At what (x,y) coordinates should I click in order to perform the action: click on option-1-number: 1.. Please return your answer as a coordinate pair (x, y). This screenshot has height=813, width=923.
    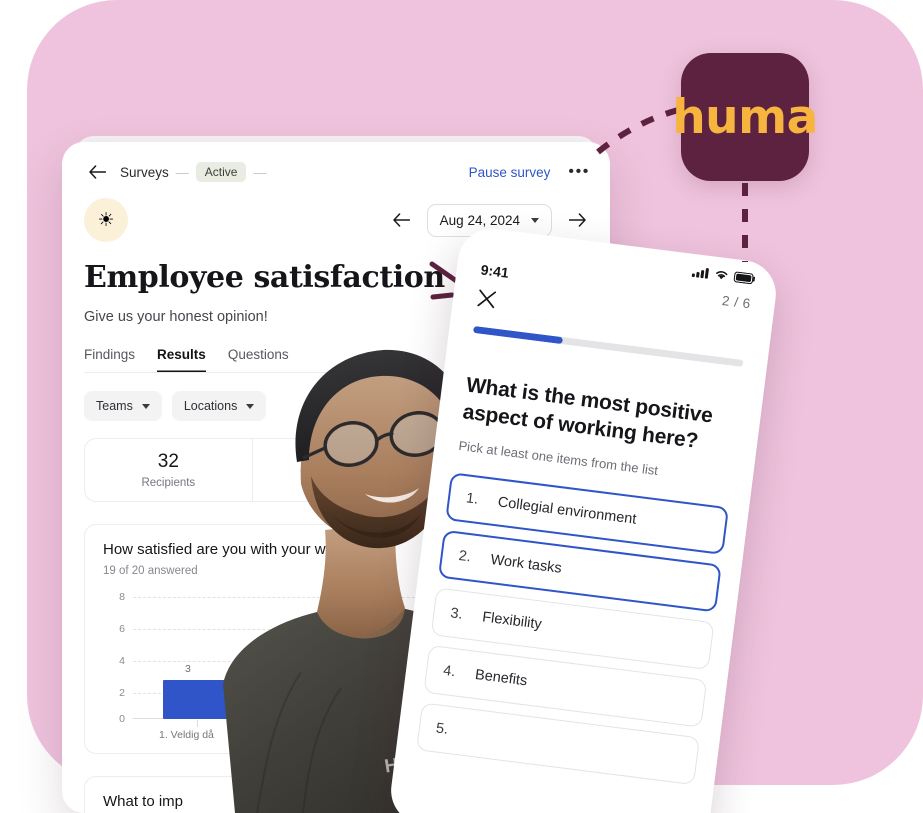
    Looking at the image, I should click on (472, 499).